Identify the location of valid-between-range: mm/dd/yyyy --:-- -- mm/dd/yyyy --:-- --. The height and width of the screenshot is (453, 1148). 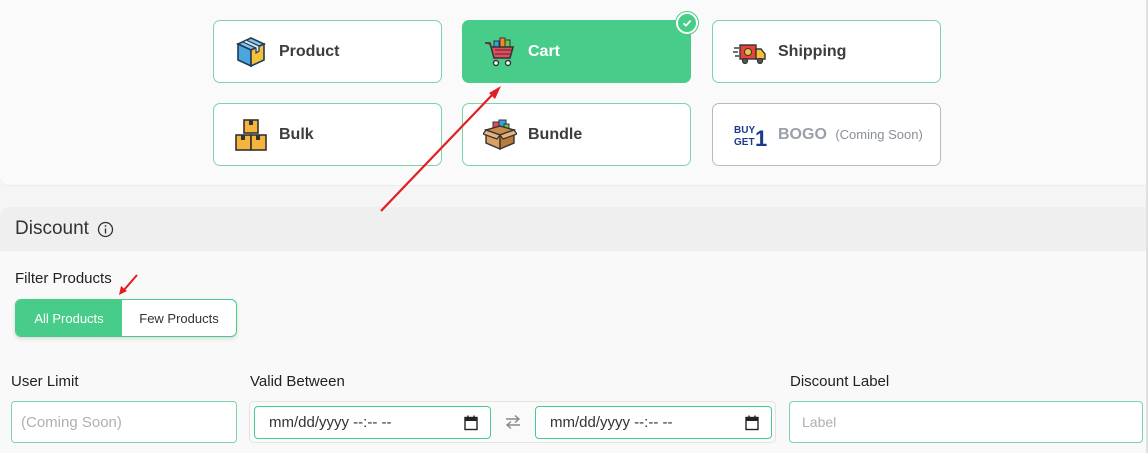
(512, 422).